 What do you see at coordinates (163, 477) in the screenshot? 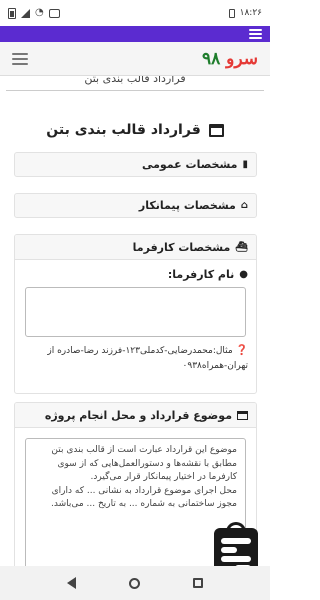
I see `subject-line: کارفرما در اختیار پیمانکار قرار می‌گیرد.` at bounding box center [163, 477].